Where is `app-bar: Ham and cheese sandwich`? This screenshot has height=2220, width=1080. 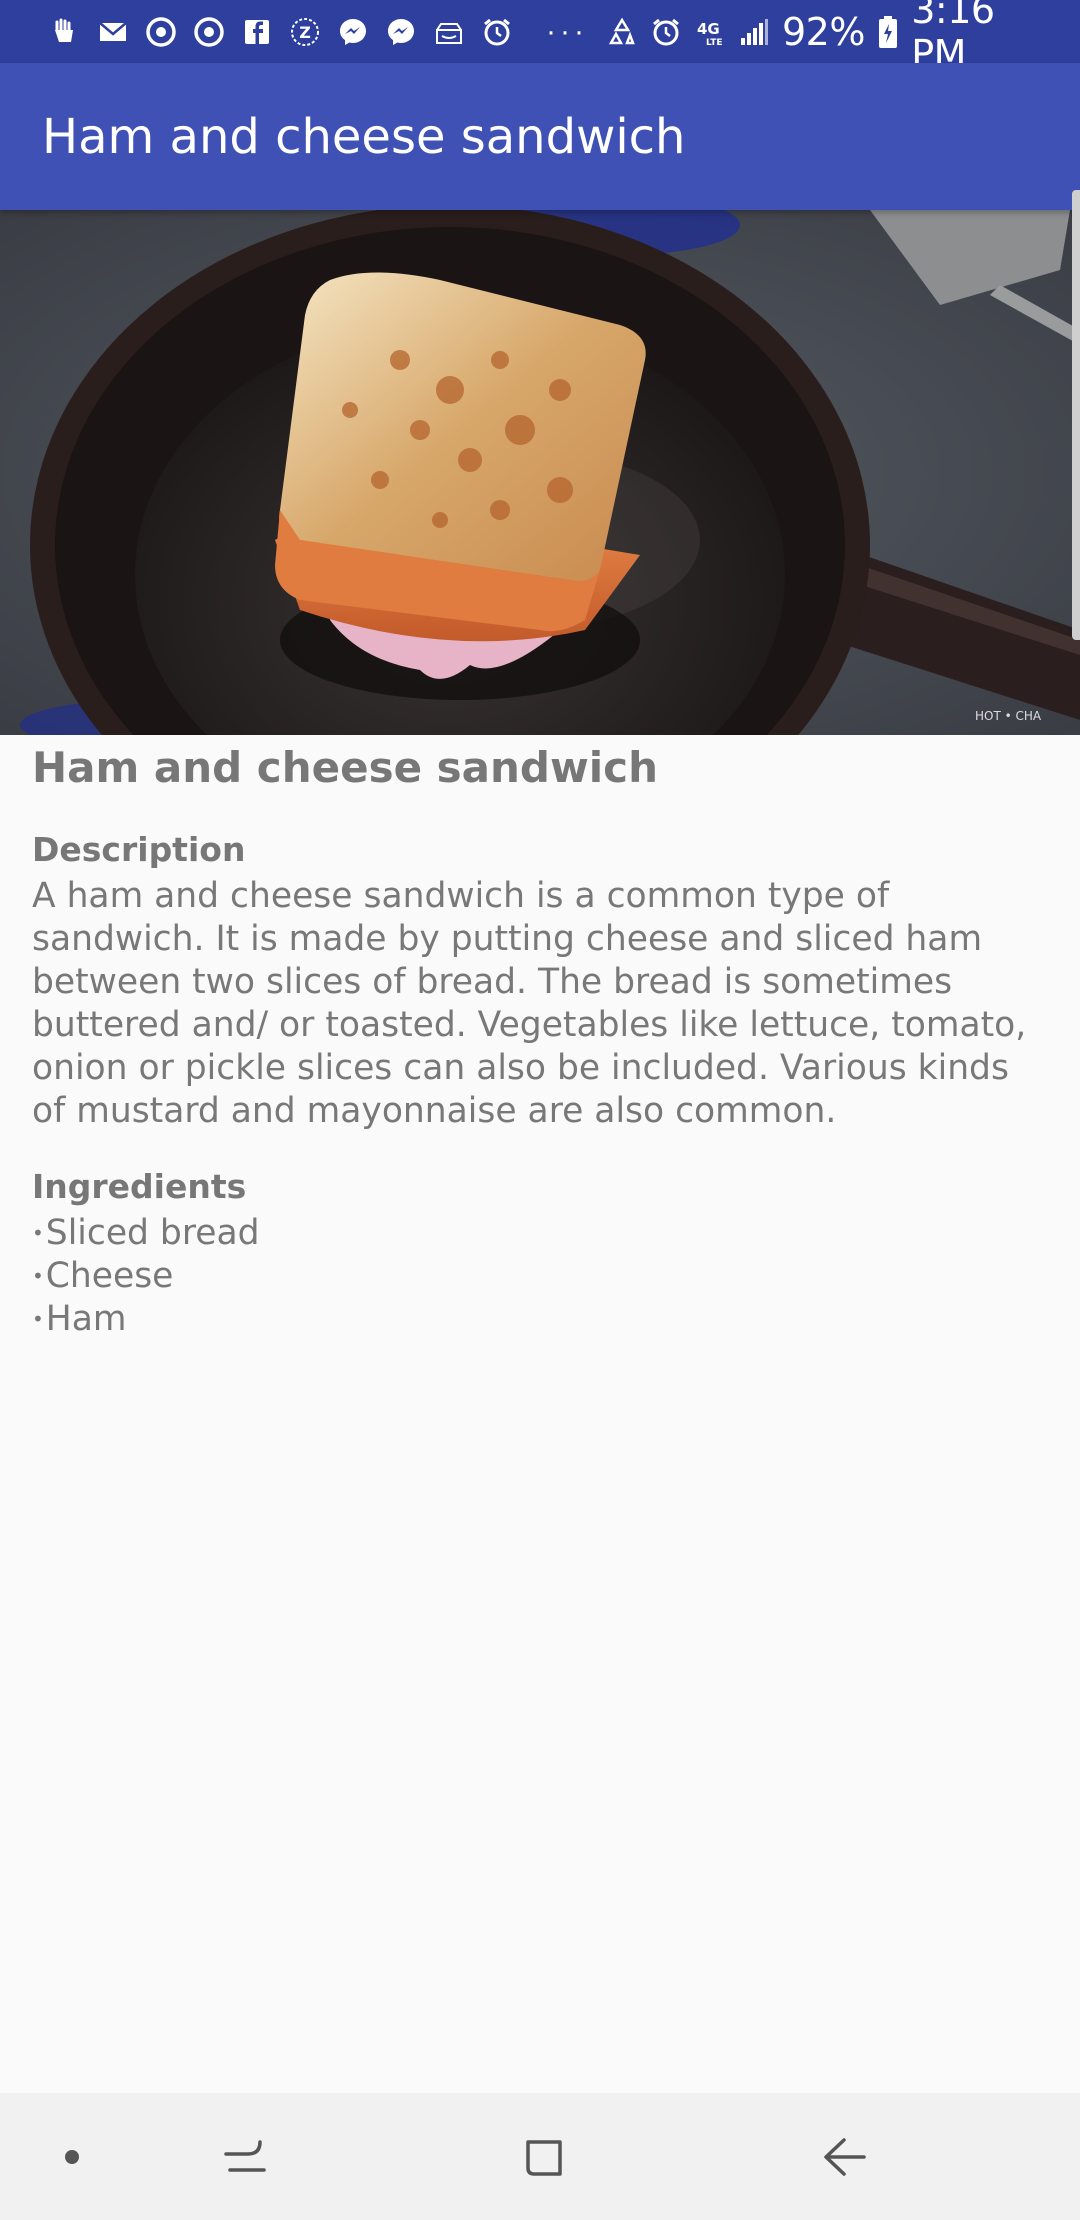 app-bar: Ham and cheese sandwich is located at coordinates (540, 136).